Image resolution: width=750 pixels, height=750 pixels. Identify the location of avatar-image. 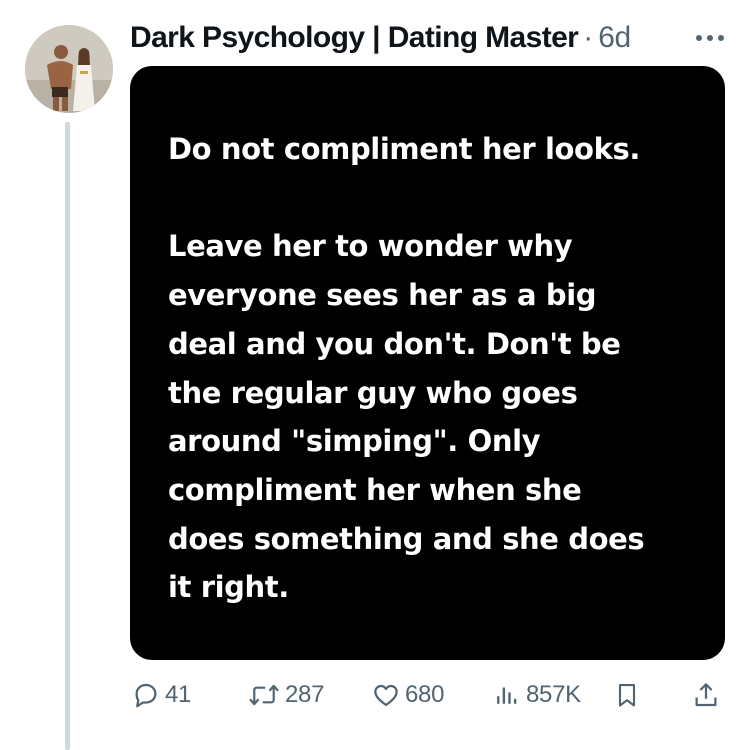
(69, 69).